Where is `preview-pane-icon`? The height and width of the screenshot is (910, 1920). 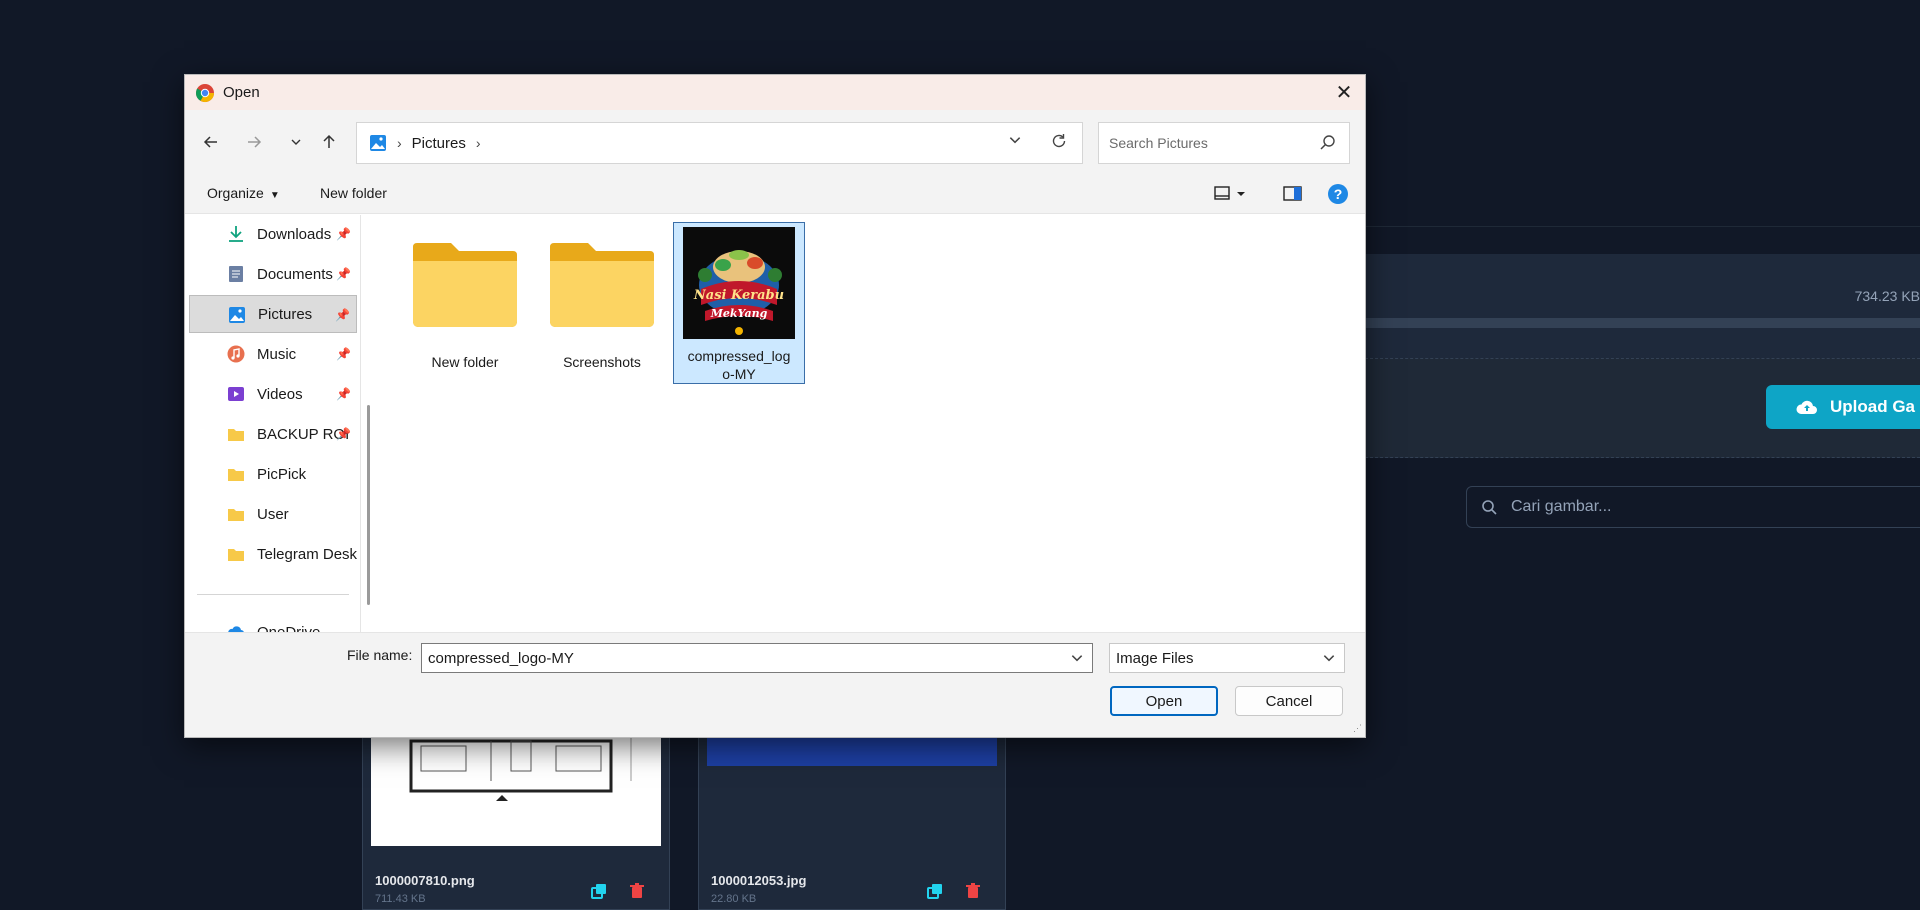 preview-pane-icon is located at coordinates (1293, 194).